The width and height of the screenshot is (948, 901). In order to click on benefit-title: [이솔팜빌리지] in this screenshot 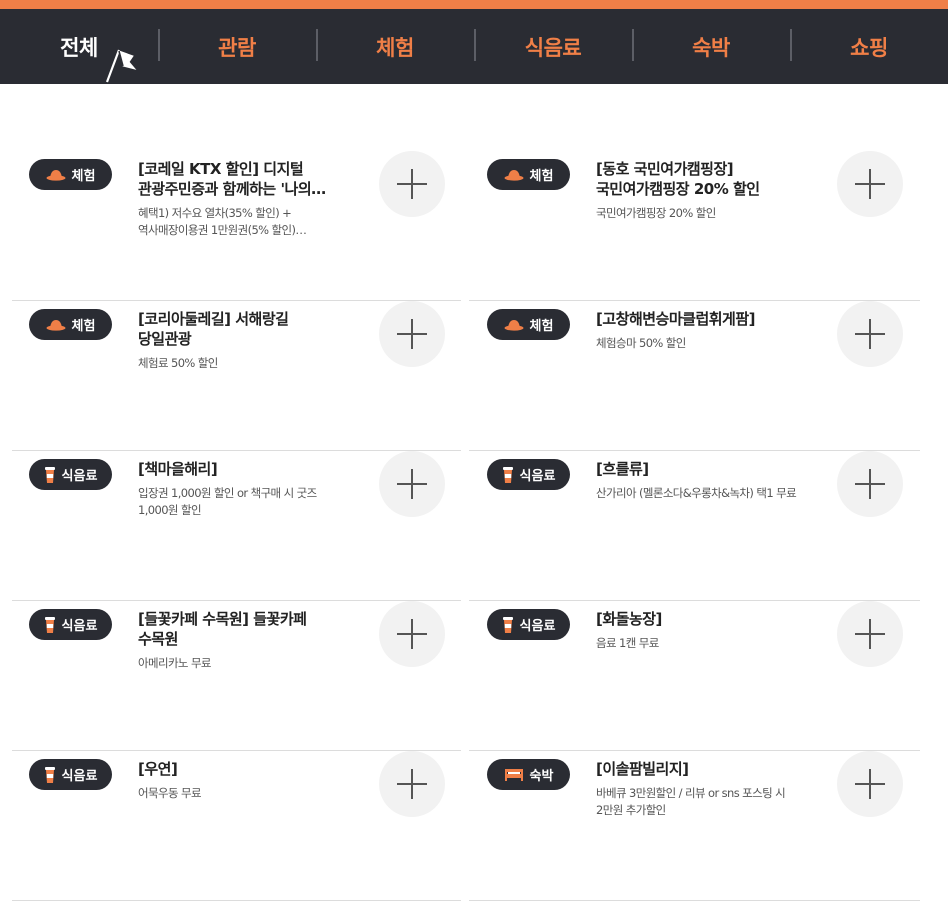, I will do `click(706, 769)`.